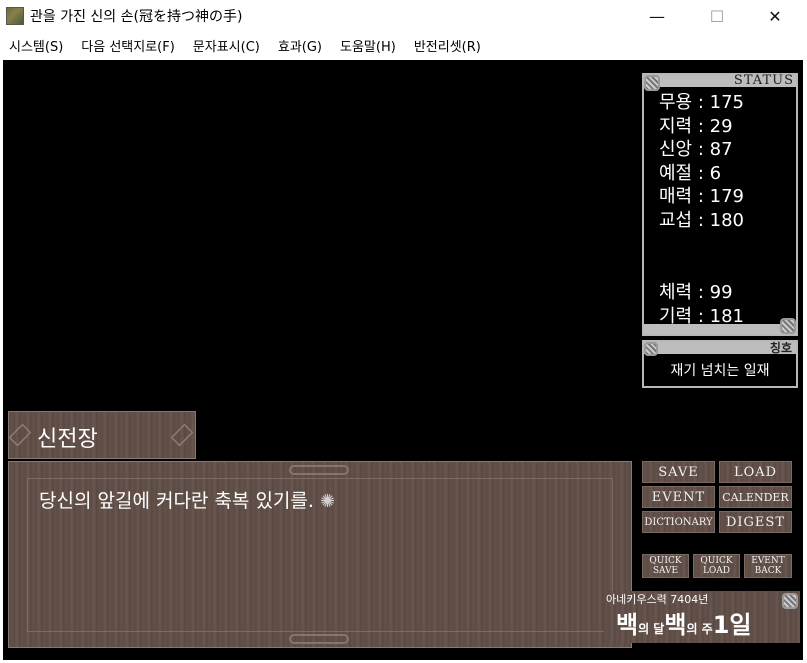  I want to click on save-button: SAVE, so click(678, 472).